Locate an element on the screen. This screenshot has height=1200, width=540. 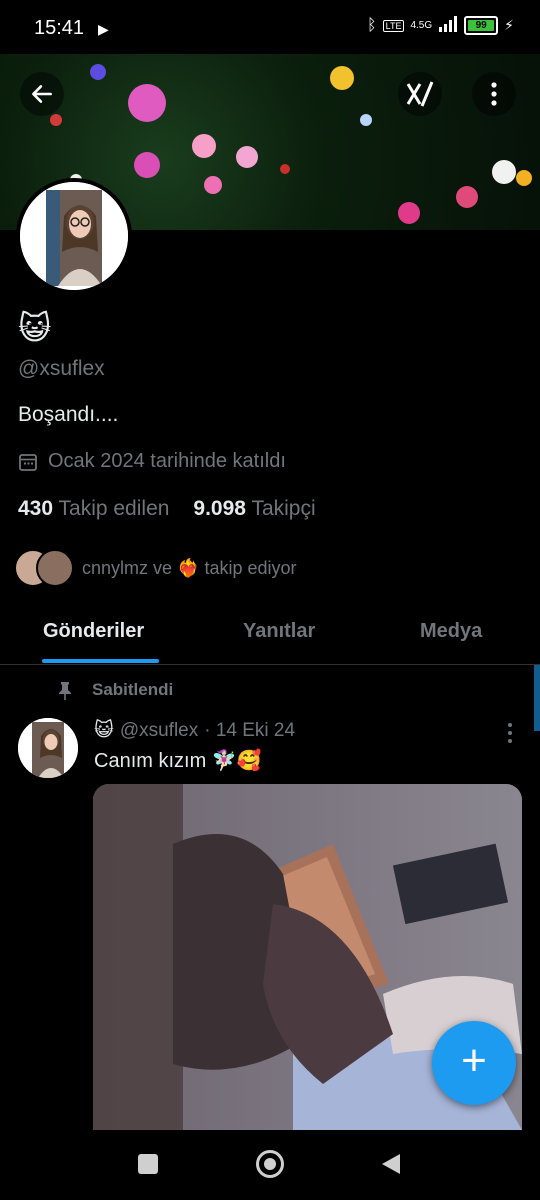
charging-icon: ⚡ is located at coordinates (509, 25).